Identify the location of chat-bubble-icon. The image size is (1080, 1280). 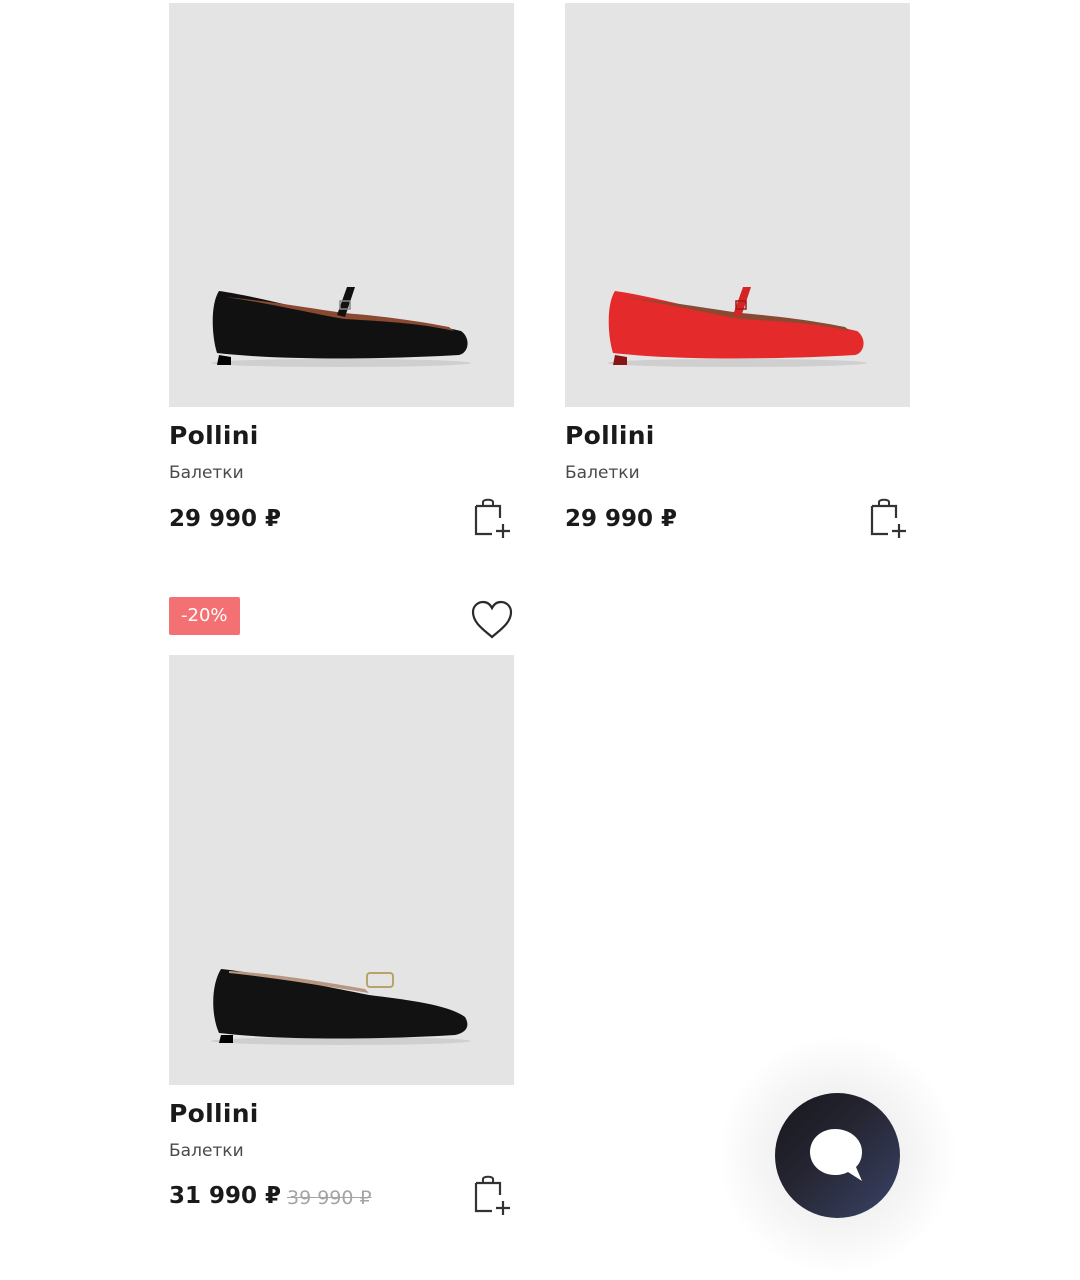
(836, 1155).